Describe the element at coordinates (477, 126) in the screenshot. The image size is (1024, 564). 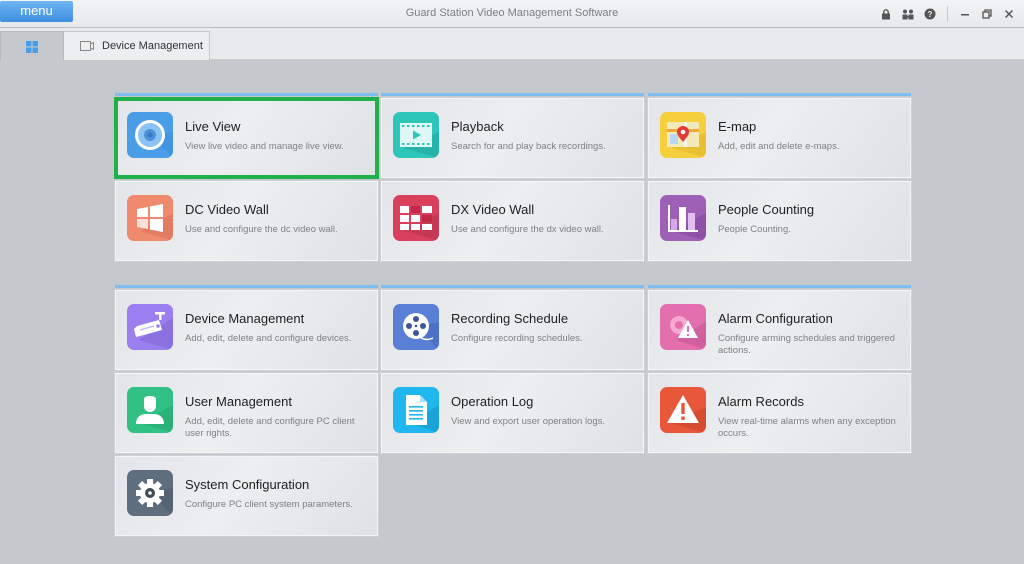
I see `tile-title: Playback` at that location.